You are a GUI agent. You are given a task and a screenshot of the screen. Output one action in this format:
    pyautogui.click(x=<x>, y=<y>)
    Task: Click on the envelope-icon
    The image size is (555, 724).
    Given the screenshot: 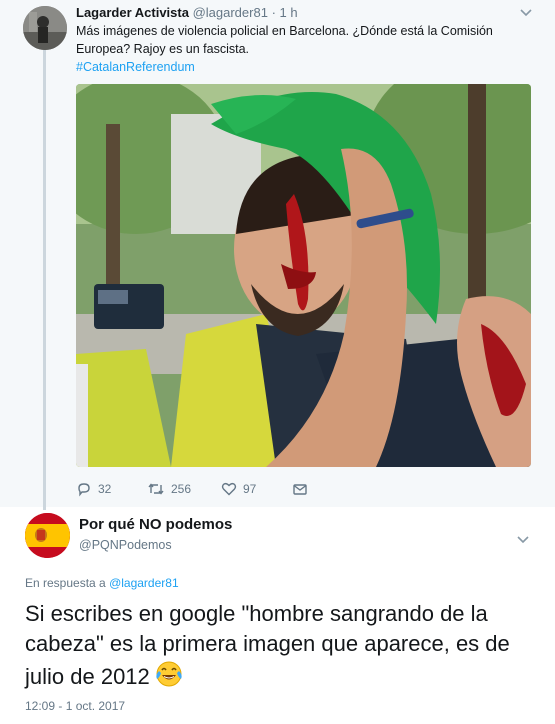 What is the action you would take?
    pyautogui.click(x=300, y=489)
    